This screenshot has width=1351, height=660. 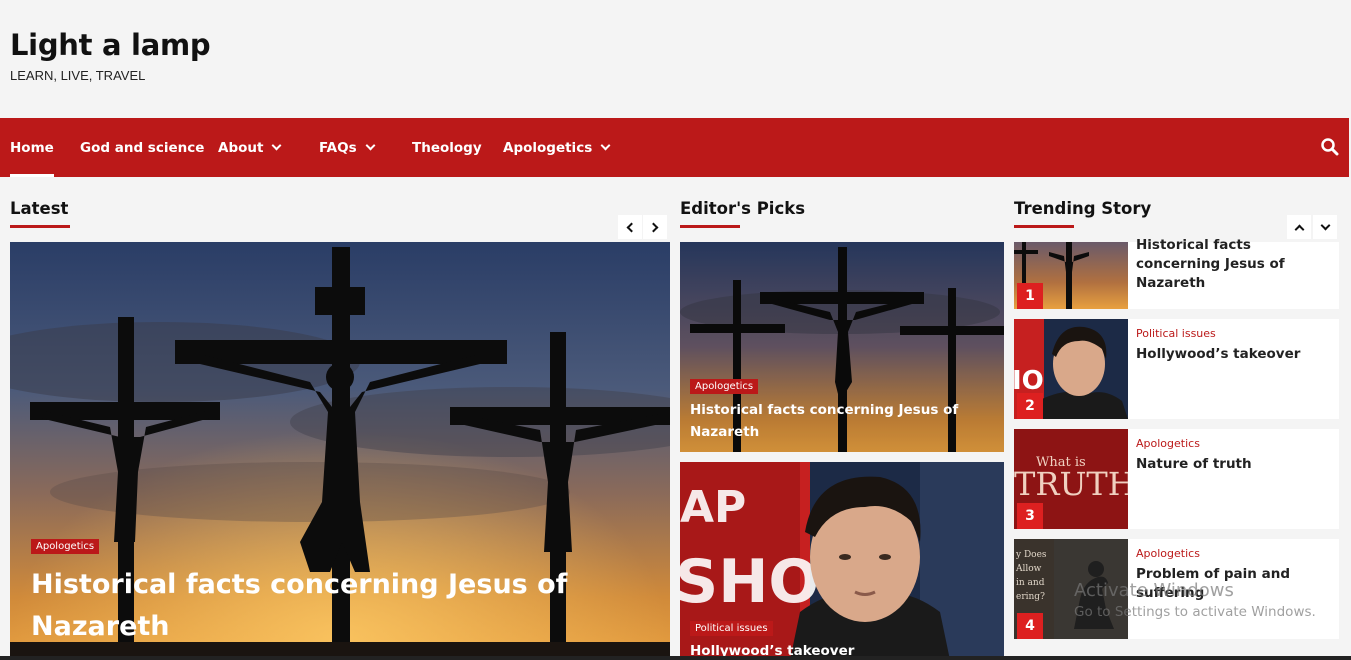 I want to click on nav-item-god-and-science: God and science, so click(x=142, y=147).